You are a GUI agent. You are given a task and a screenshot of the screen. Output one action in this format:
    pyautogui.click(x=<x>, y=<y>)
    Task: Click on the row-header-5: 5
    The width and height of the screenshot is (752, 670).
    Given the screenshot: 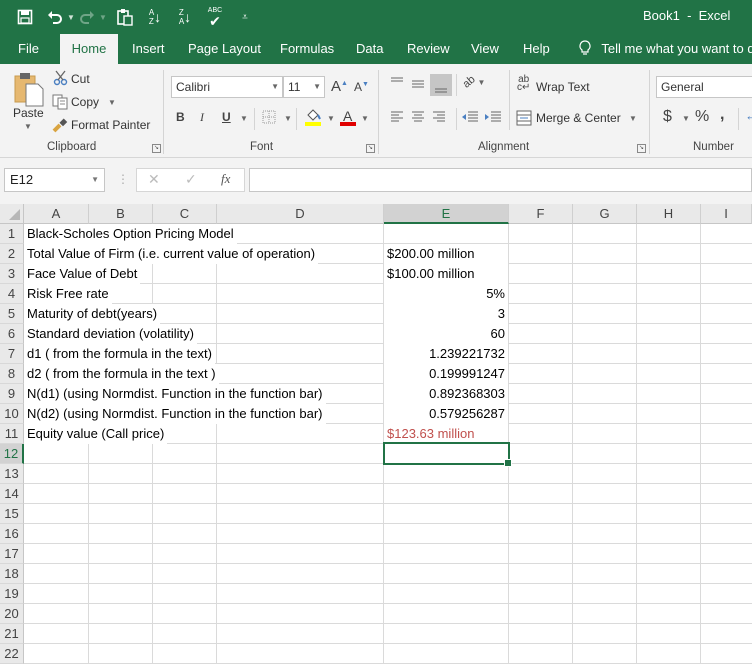 What is the action you would take?
    pyautogui.click(x=12, y=314)
    